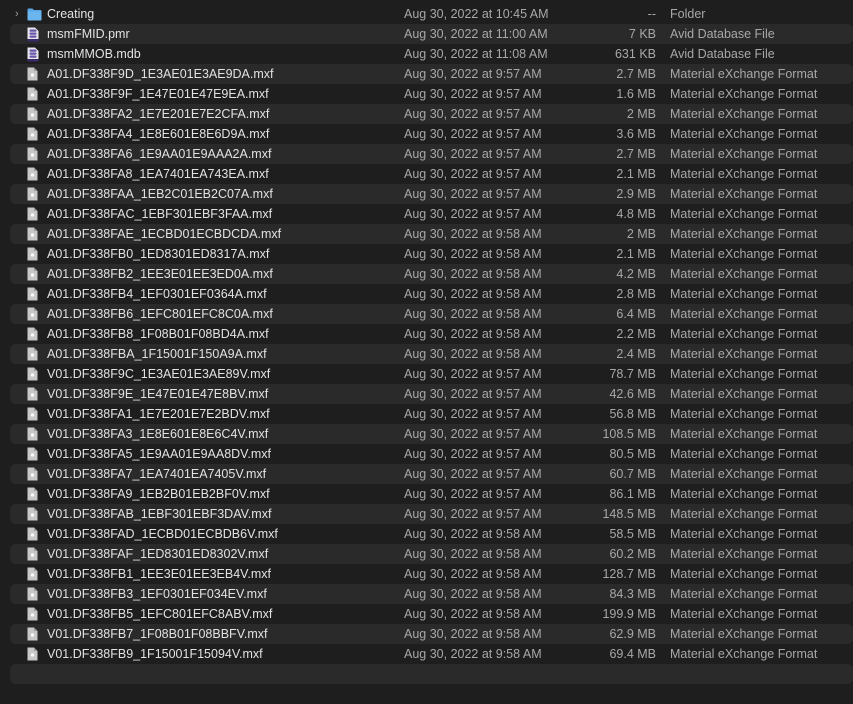  What do you see at coordinates (158, 554) in the screenshot?
I see `file-name: V01.DF338FAF_1ED8301ED8302V.mxf` at bounding box center [158, 554].